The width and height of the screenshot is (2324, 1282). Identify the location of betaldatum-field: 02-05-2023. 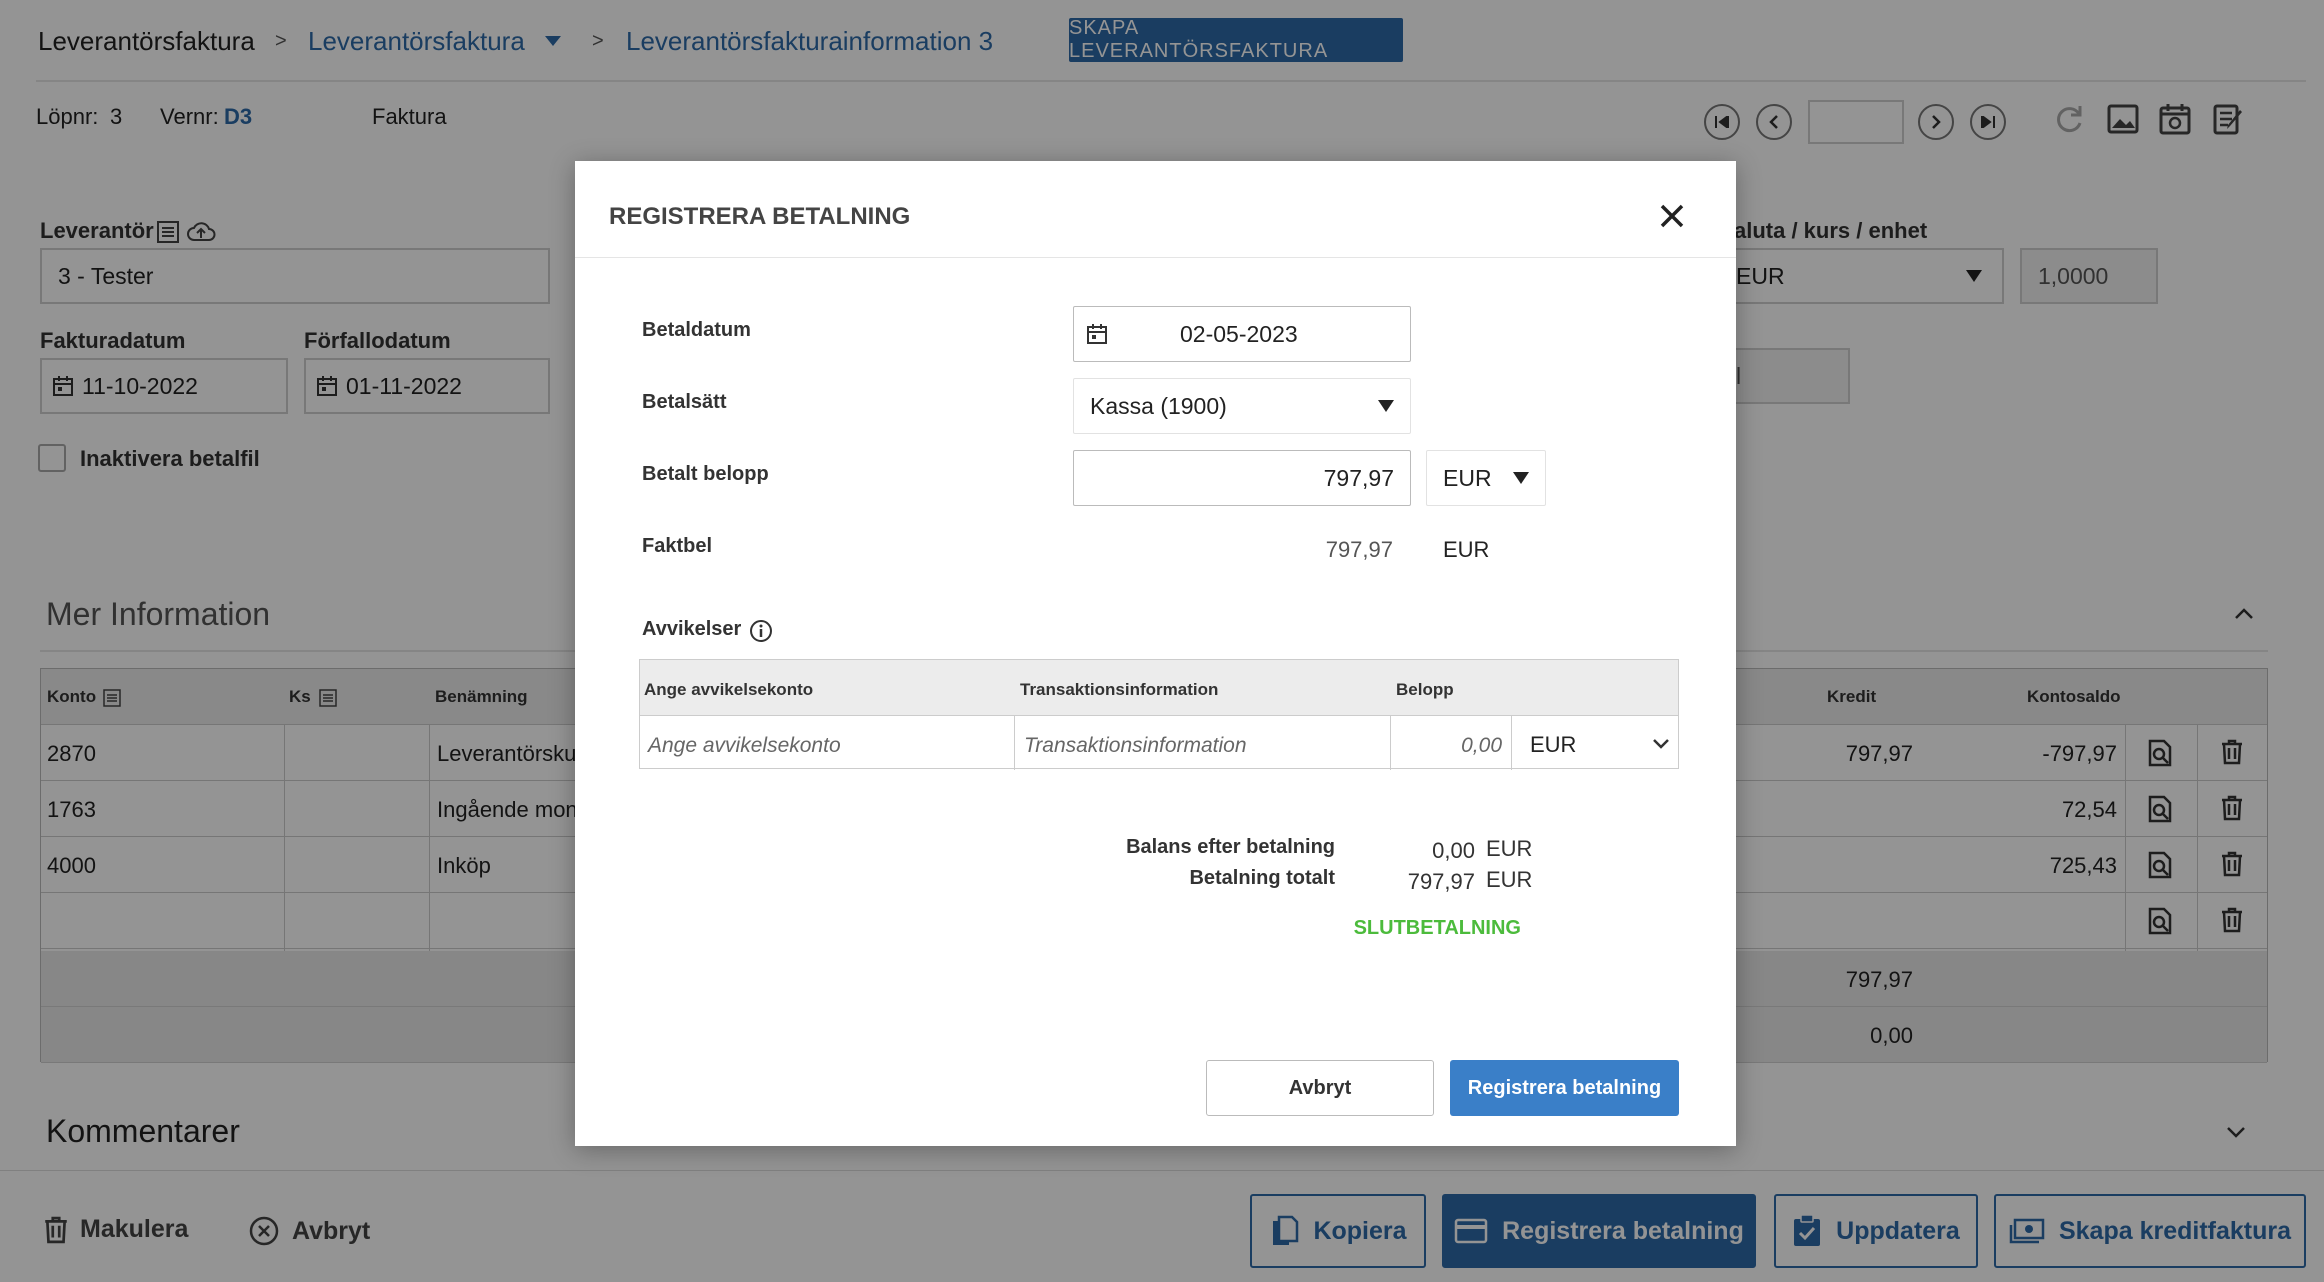
(1242, 334).